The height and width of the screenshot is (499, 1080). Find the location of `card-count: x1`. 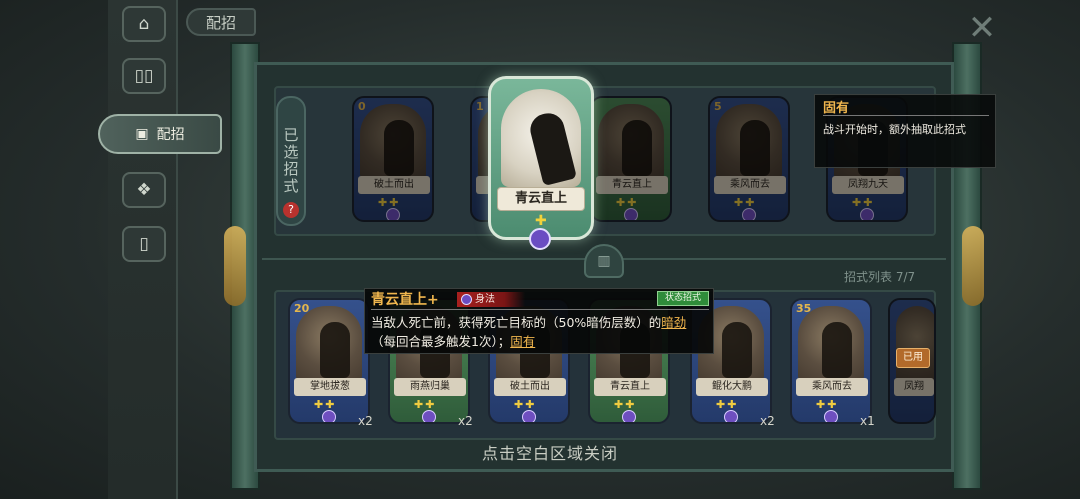

card-count: x1 is located at coordinates (867, 421).